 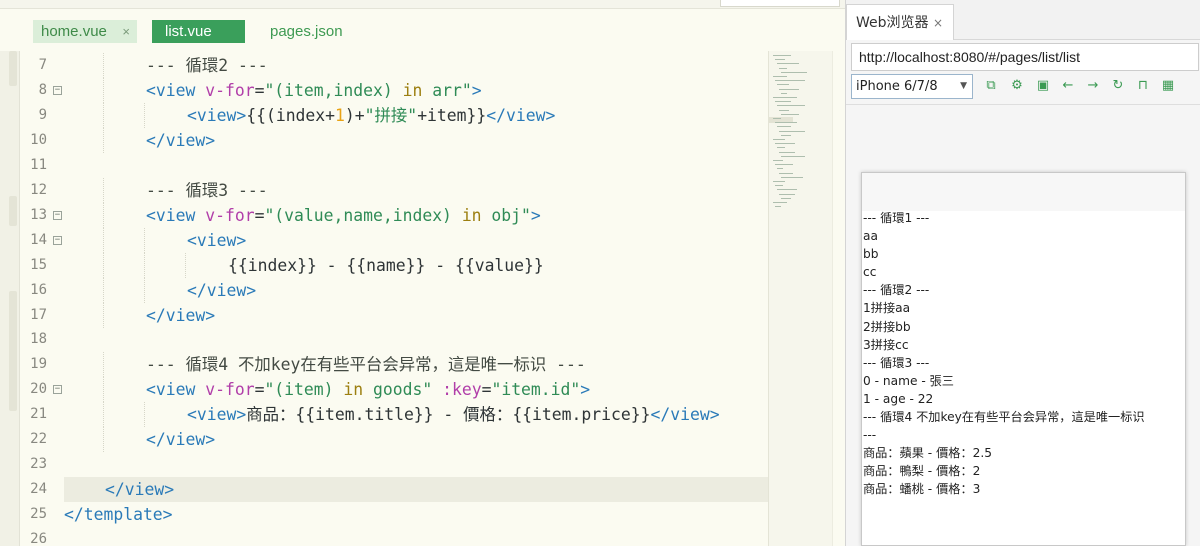 I want to click on tab-pages-json: pages.json, so click(x=307, y=31).